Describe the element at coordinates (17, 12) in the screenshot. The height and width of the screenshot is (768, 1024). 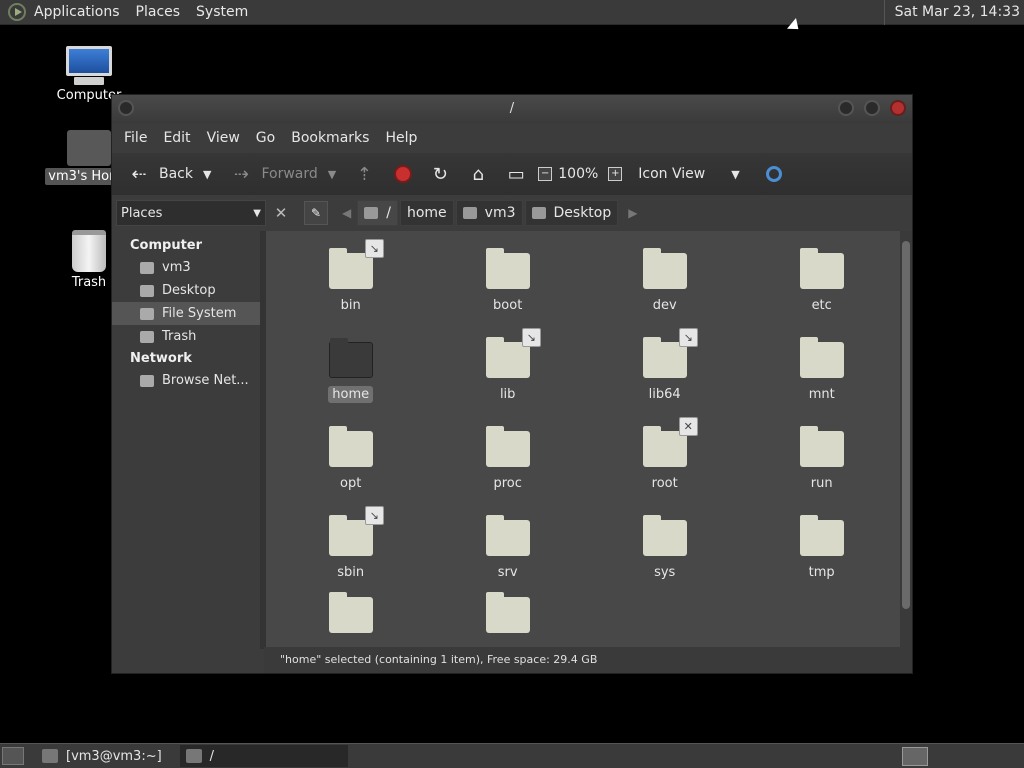
I see `gnome-foot-icon` at that location.